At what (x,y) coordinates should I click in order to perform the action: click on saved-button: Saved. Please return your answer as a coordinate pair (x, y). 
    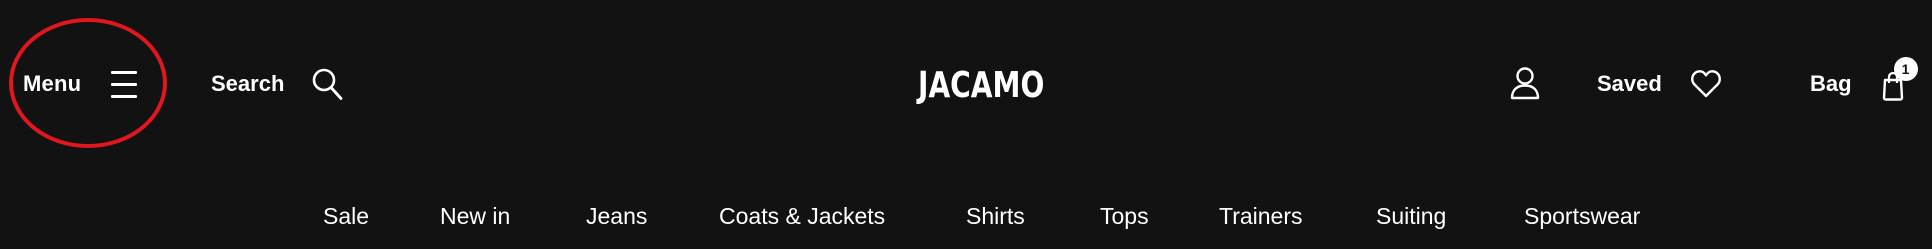
    Looking at the image, I should click on (1659, 84).